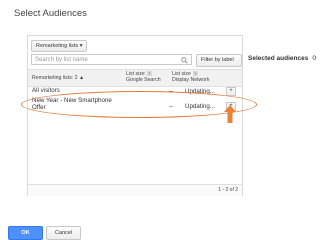  Describe the element at coordinates (46, 90) in the screenshot. I see `row-name: All visitors` at that location.